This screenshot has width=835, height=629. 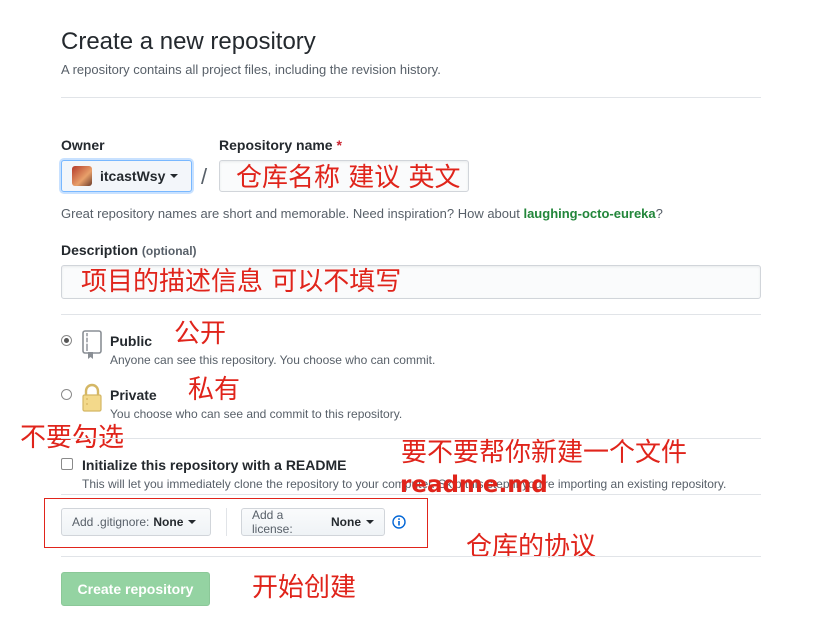 I want to click on private-radio, so click(x=66, y=394).